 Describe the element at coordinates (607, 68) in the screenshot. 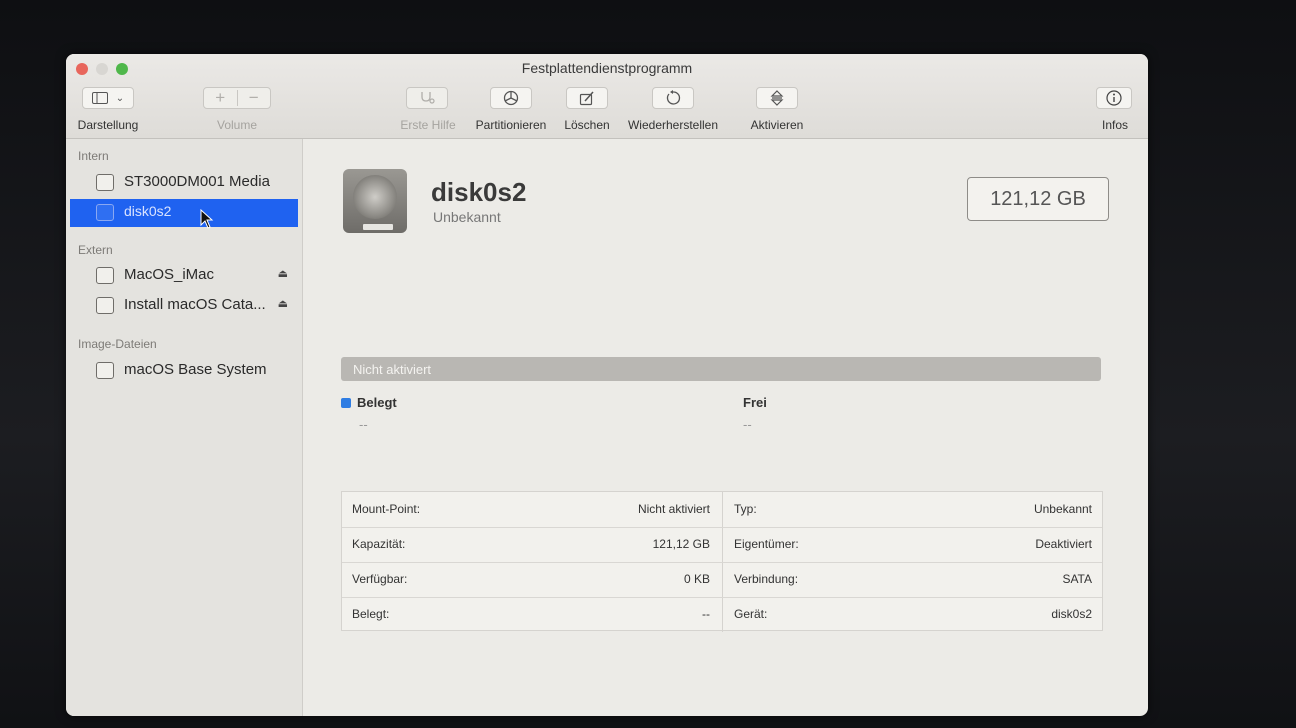

I see `window-title: Festplattendienstprogramm` at that location.